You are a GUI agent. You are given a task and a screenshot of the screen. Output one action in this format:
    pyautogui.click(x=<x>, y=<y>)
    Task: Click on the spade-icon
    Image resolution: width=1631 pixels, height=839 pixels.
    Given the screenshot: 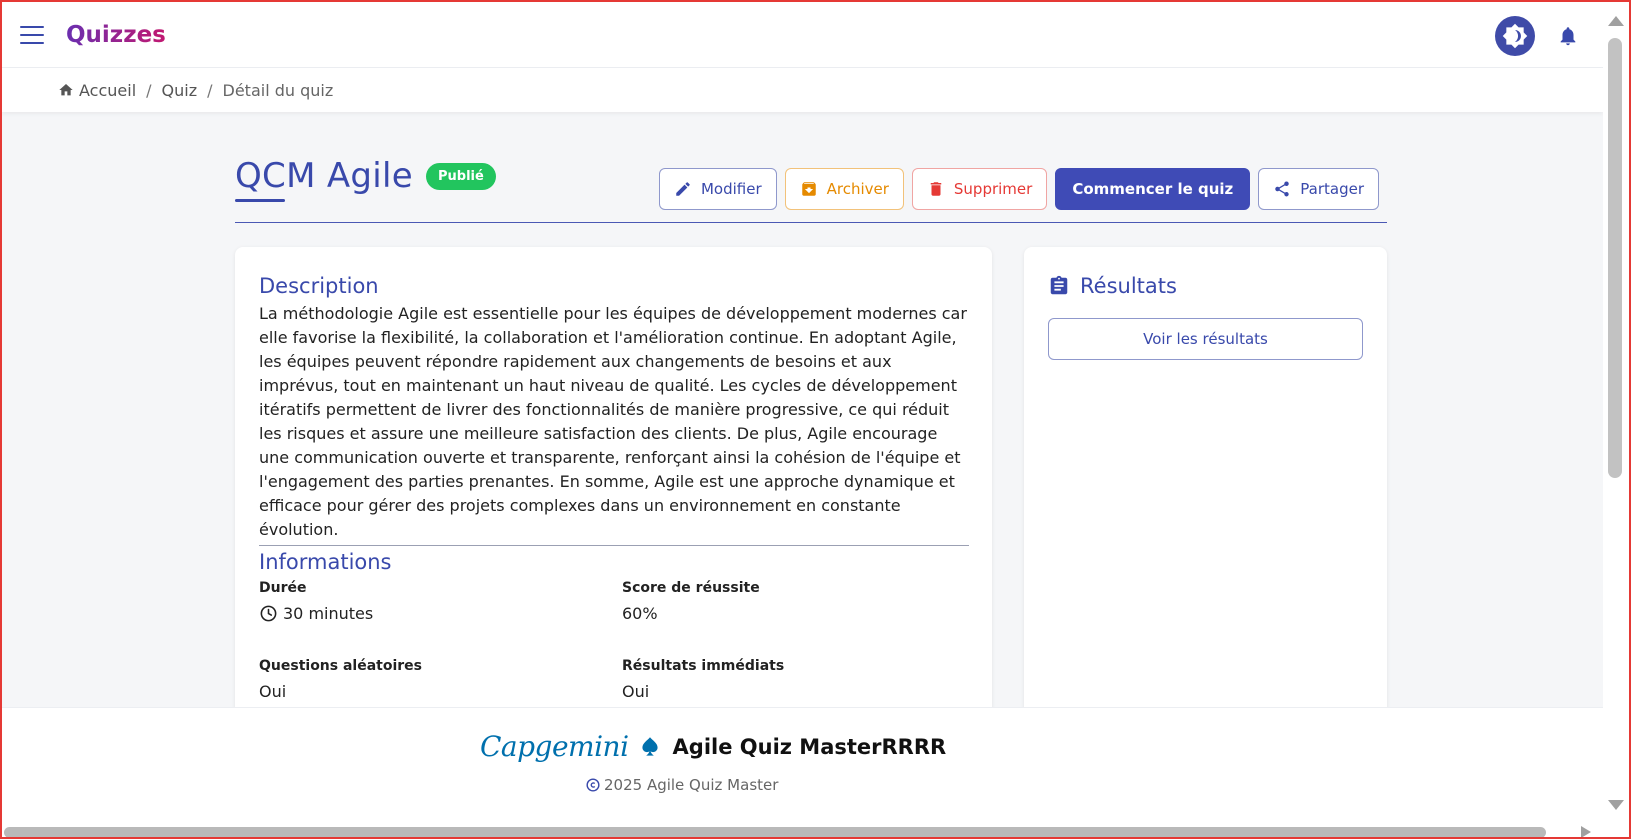 What is the action you would take?
    pyautogui.click(x=649, y=746)
    